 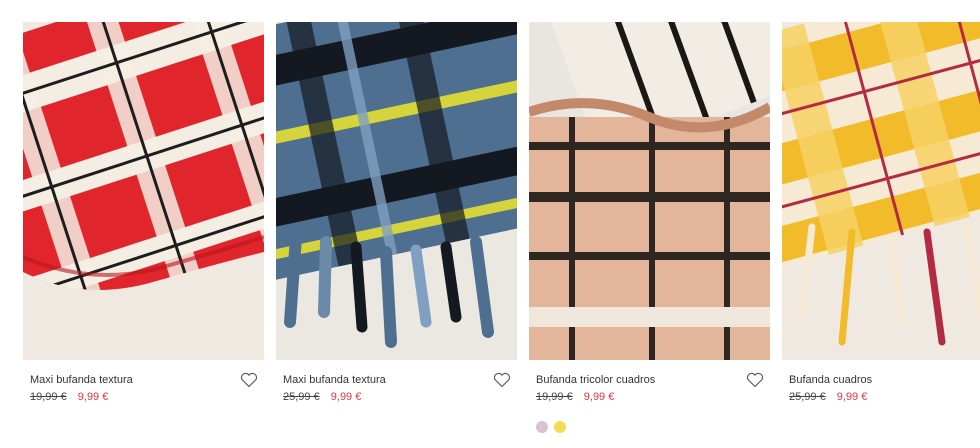 What do you see at coordinates (595, 380) in the screenshot?
I see `product-name: Bufanda tricolor cuadros` at bounding box center [595, 380].